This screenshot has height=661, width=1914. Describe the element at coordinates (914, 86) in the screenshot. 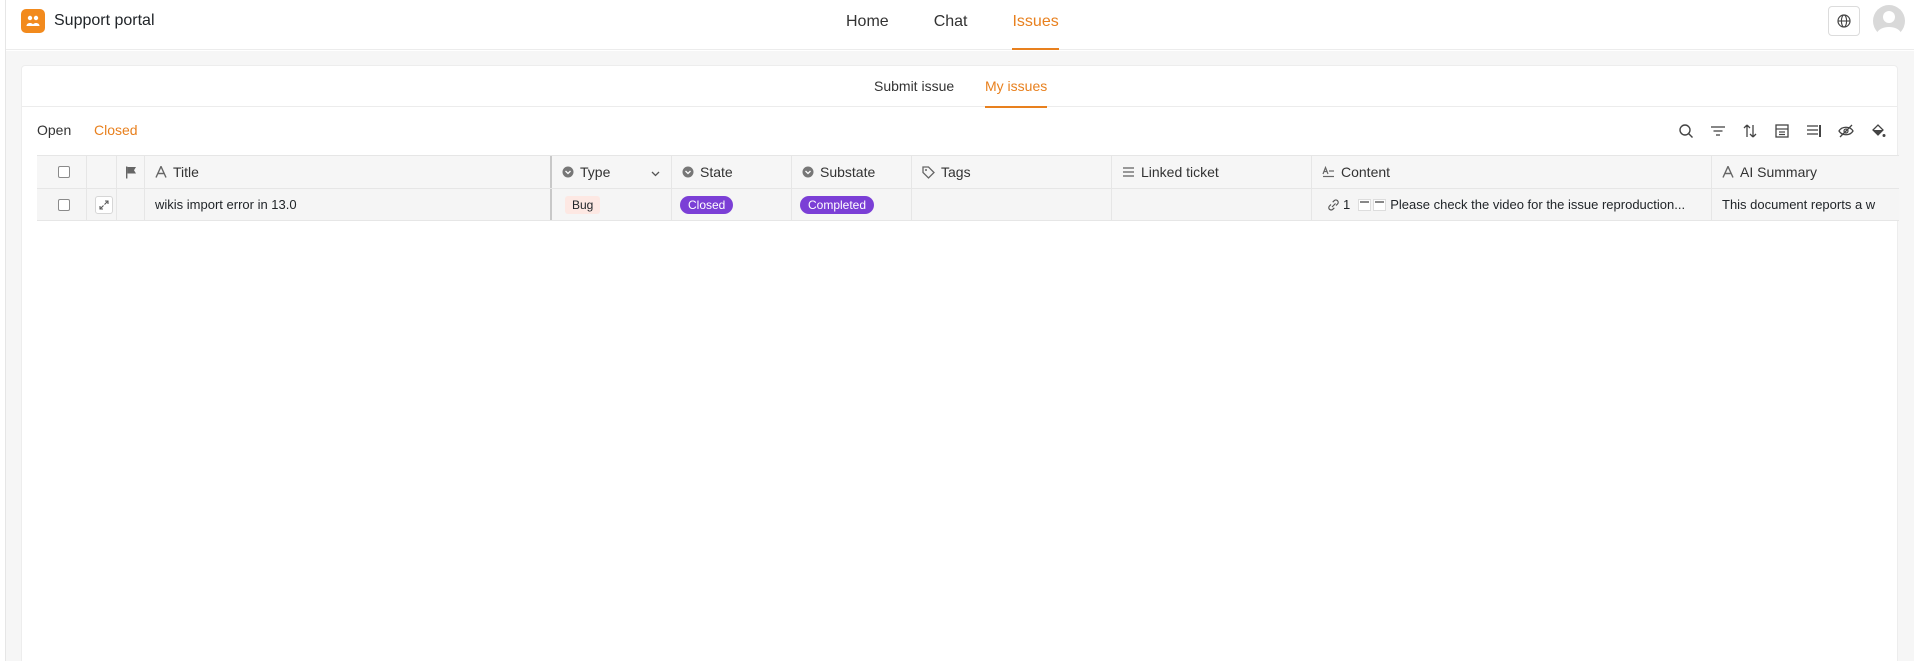

I see `tab-submit-issue: Submit issue` at that location.